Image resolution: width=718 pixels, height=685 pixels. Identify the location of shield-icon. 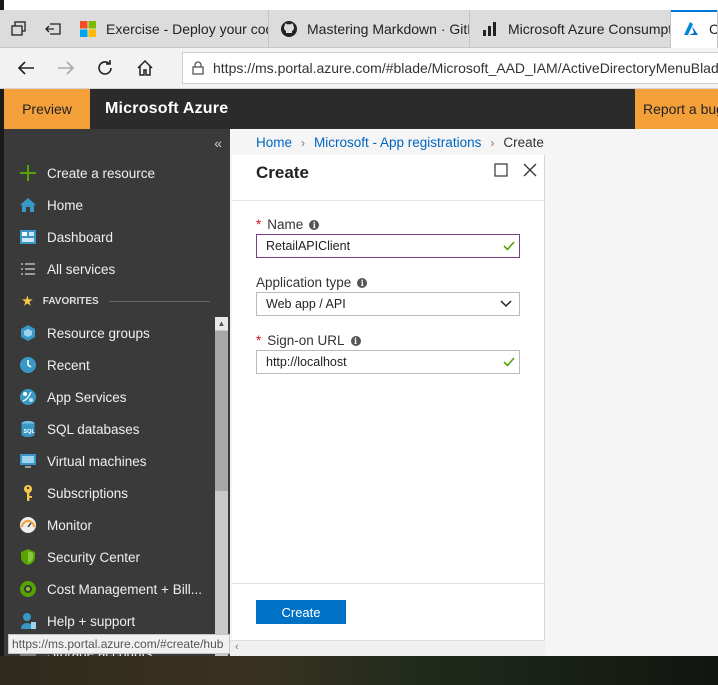
(28, 557).